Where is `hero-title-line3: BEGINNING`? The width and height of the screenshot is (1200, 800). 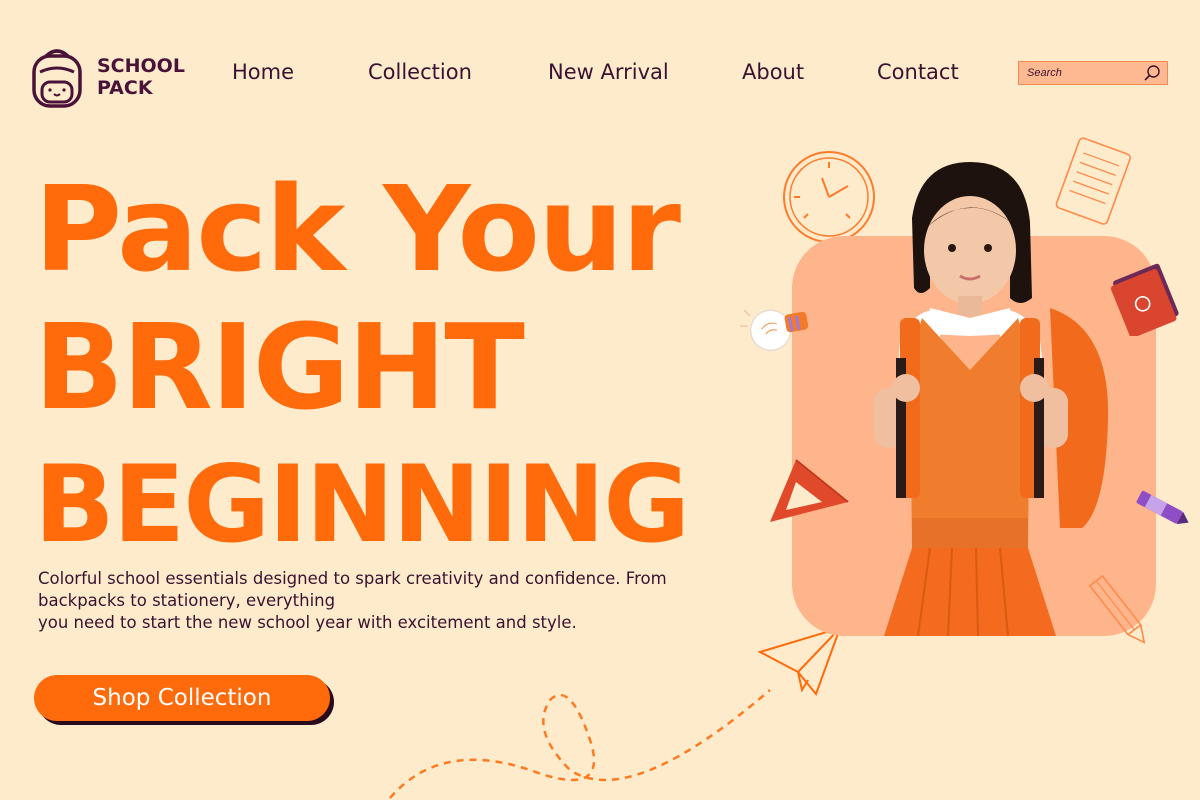
hero-title-line3: BEGINNING is located at coordinates (362, 504).